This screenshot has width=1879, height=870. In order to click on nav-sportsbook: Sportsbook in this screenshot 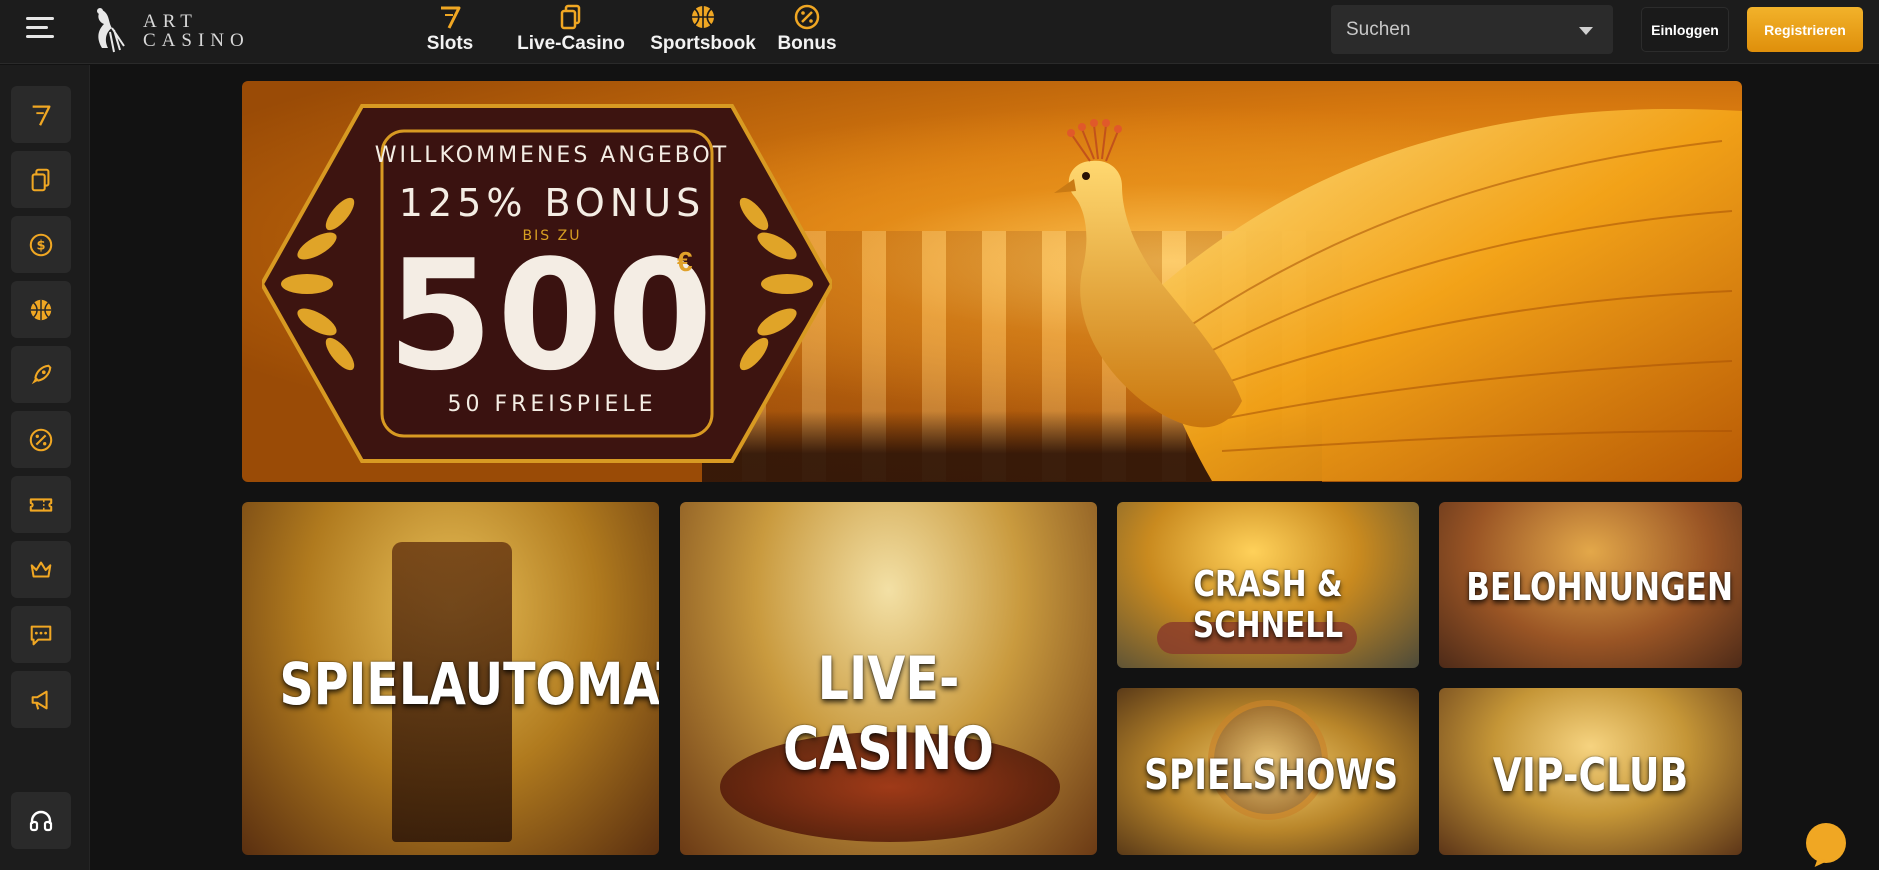, I will do `click(703, 32)`.